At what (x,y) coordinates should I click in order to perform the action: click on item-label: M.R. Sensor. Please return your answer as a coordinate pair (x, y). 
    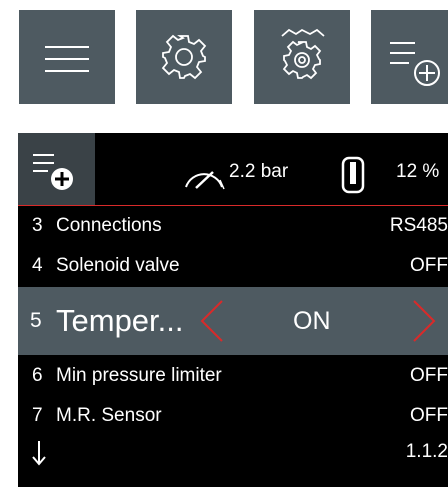
    Looking at the image, I should click on (109, 415).